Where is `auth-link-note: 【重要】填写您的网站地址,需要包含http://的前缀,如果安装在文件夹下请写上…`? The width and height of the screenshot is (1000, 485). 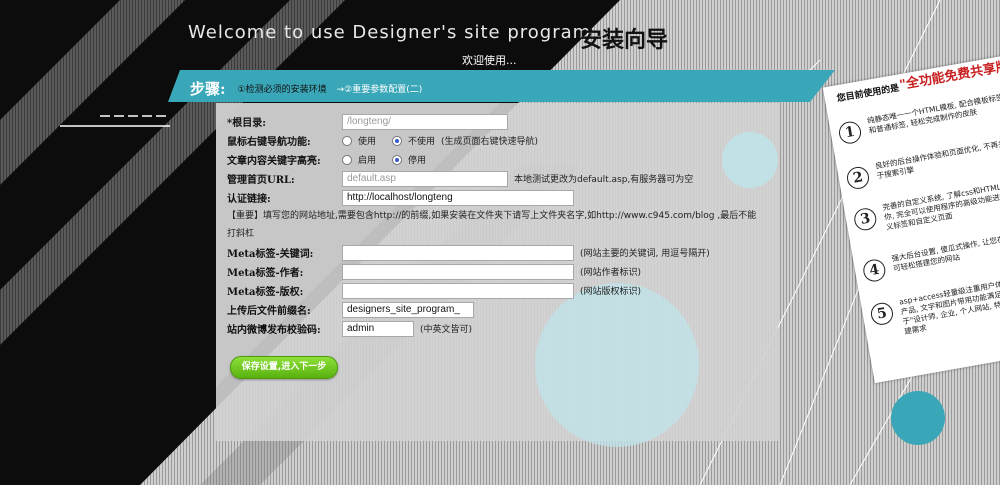
auth-link-note: 【重要】填写您的网站地址,需要包含http://的前缀,如果安装在文件夹下请写上… is located at coordinates (492, 225).